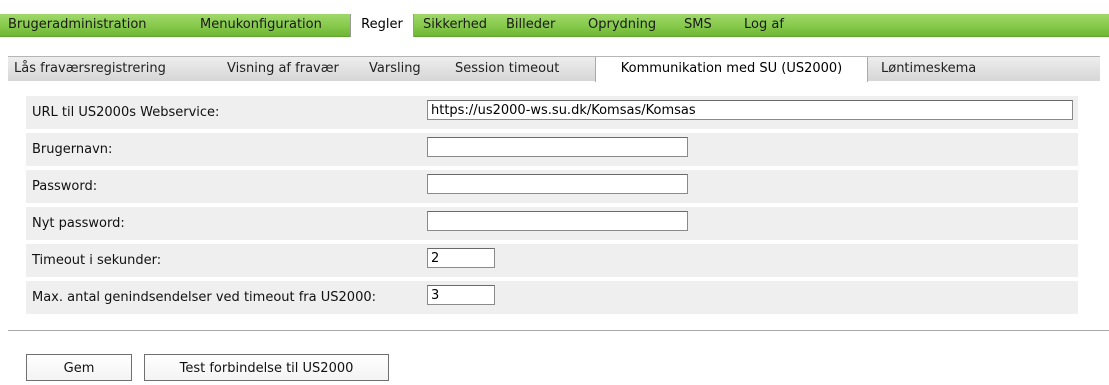  I want to click on brugernavn-label: Brugernavn:, so click(72, 149).